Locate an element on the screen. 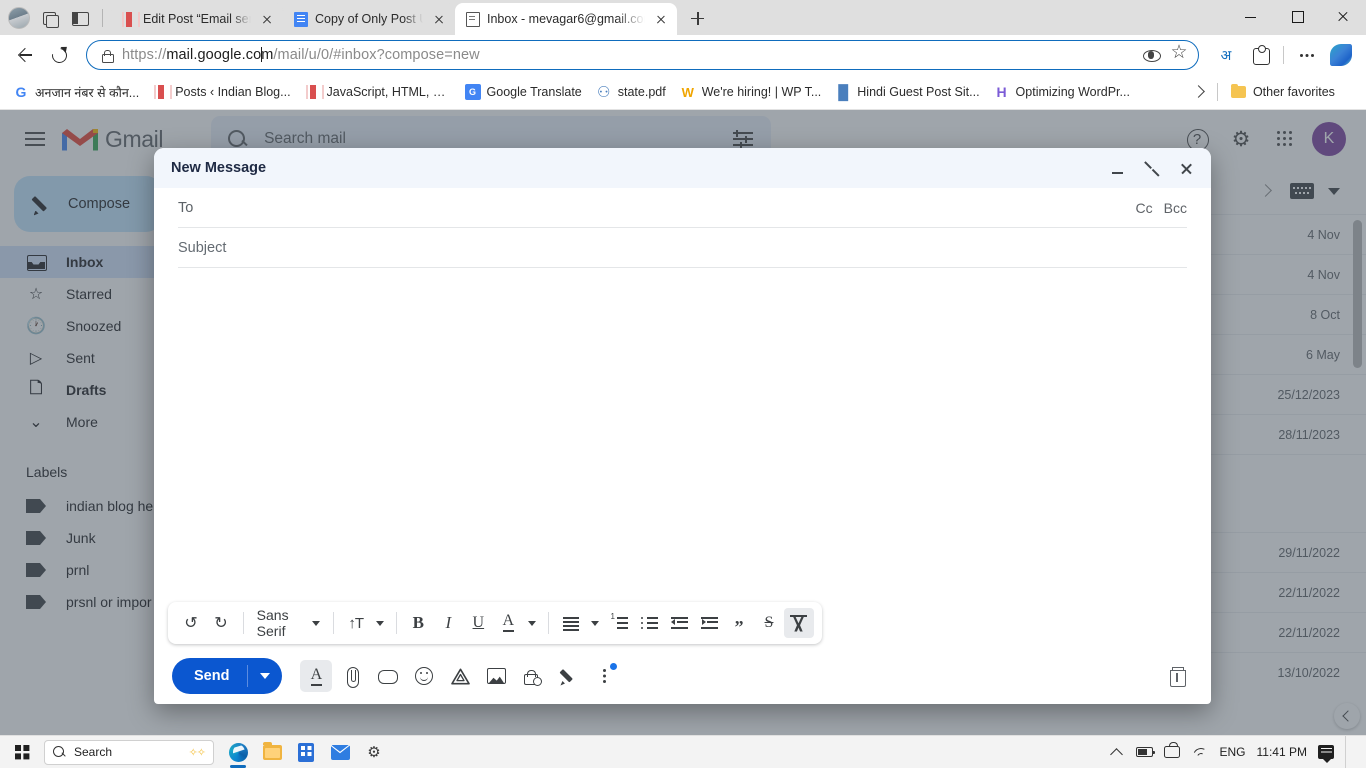 The width and height of the screenshot is (1366, 768). recipient-to-field: To Cc Bcc is located at coordinates (682, 208).